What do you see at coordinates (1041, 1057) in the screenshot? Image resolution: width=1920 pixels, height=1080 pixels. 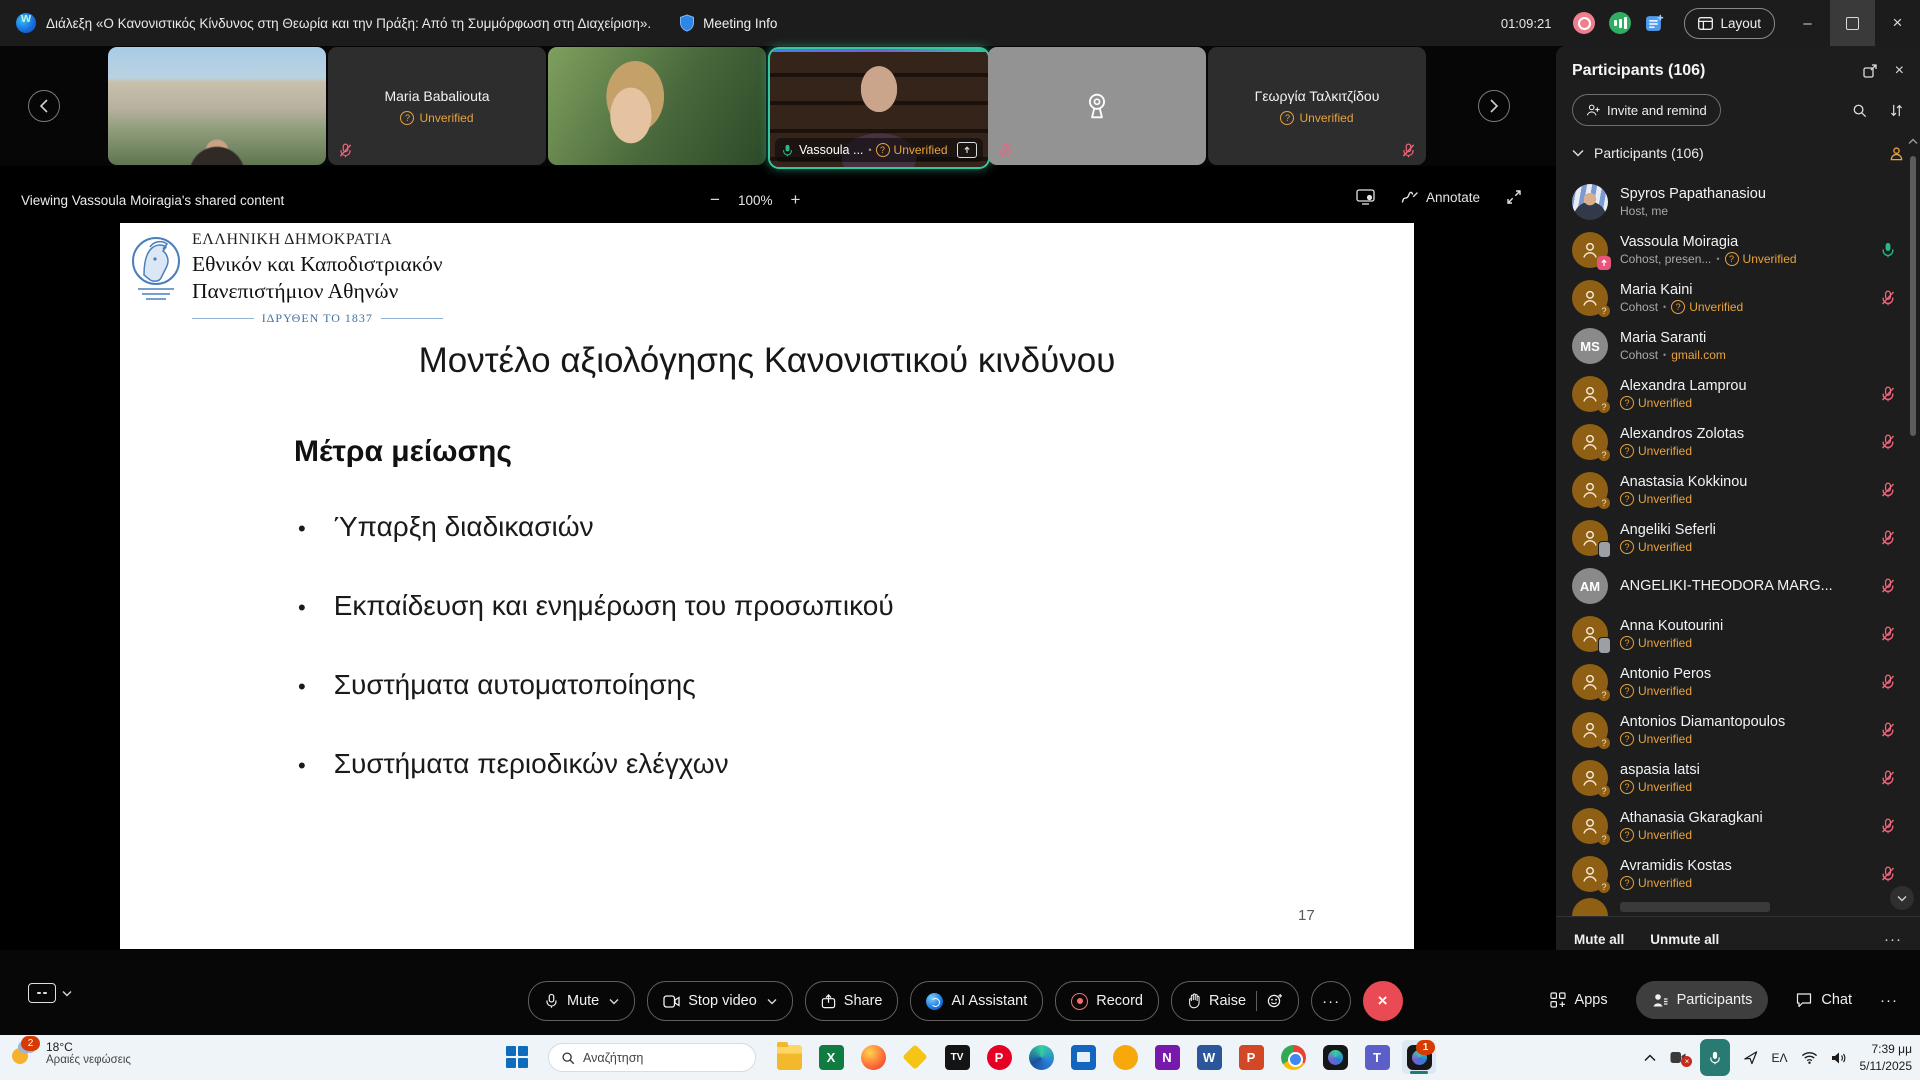 I see `taskbar-app-edge` at bounding box center [1041, 1057].